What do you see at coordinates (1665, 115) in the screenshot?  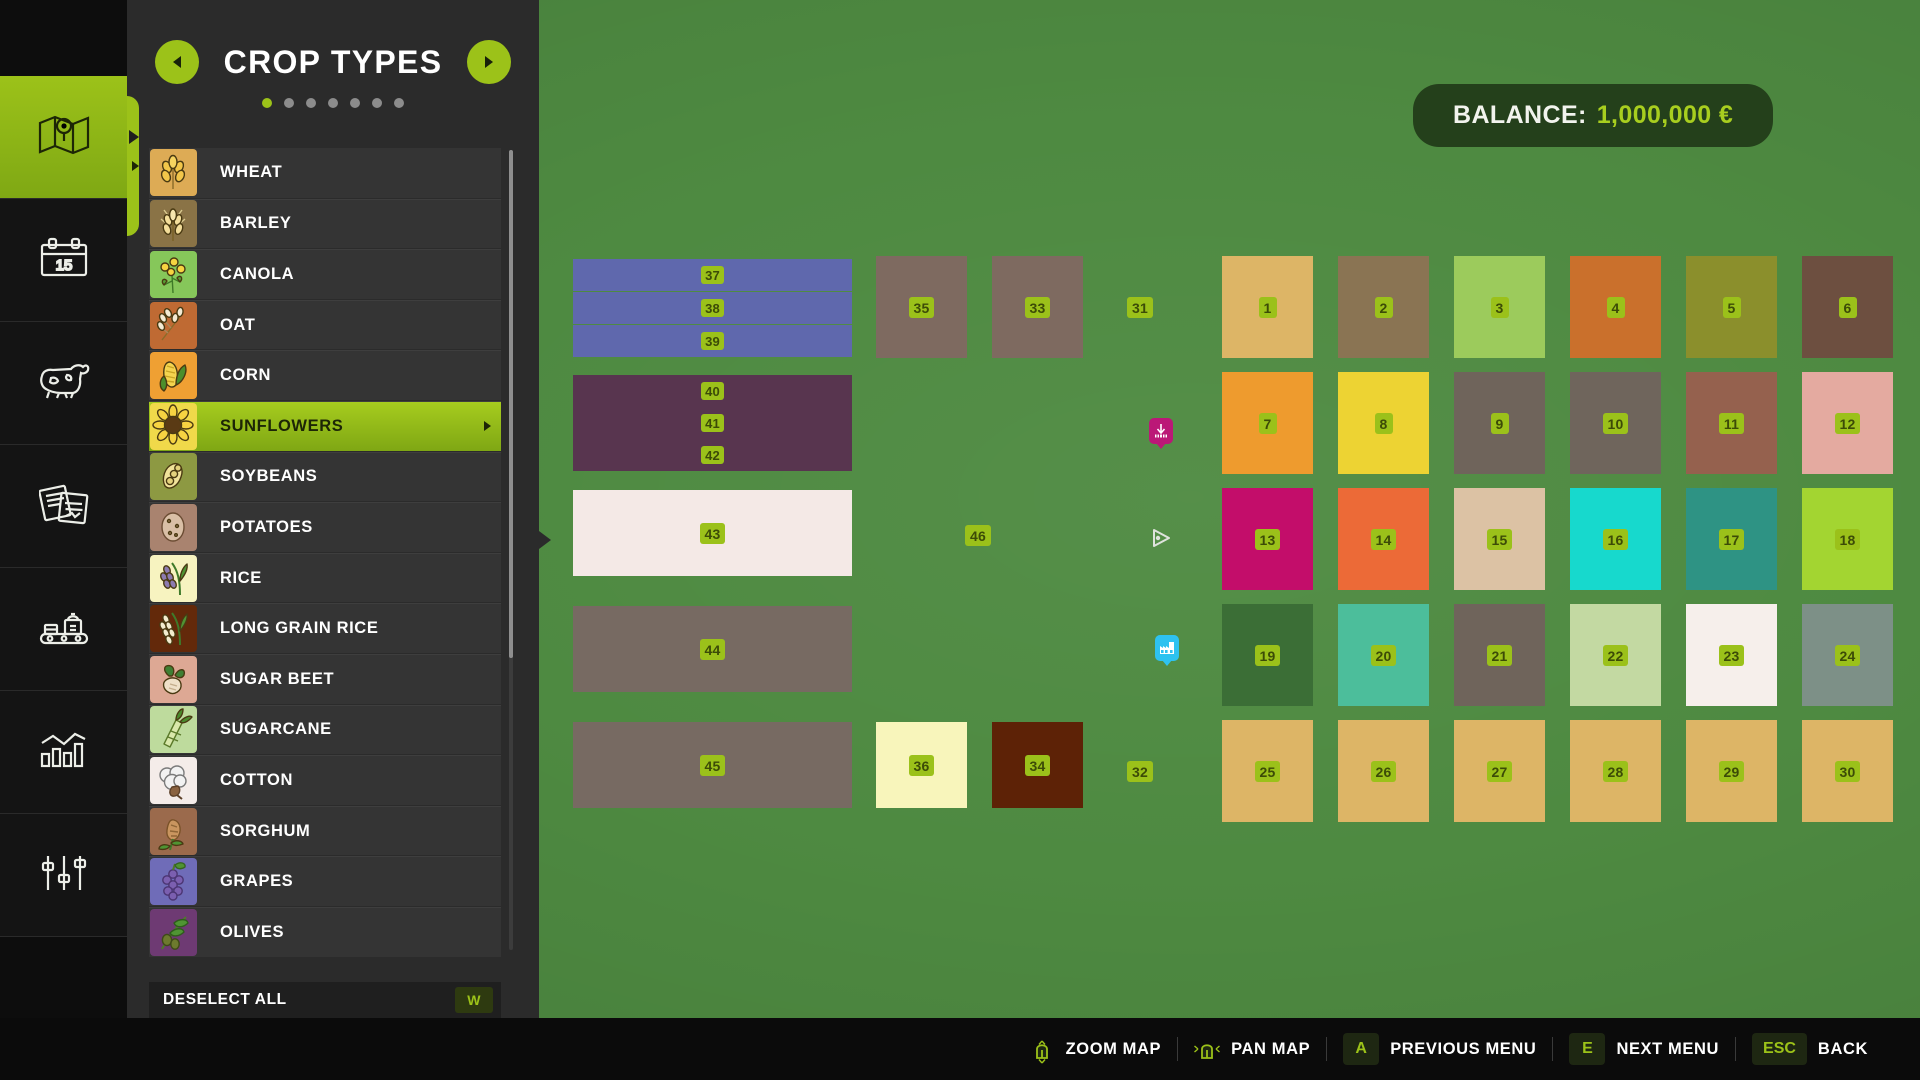 I see `balance-value: 1,000,000 €` at bounding box center [1665, 115].